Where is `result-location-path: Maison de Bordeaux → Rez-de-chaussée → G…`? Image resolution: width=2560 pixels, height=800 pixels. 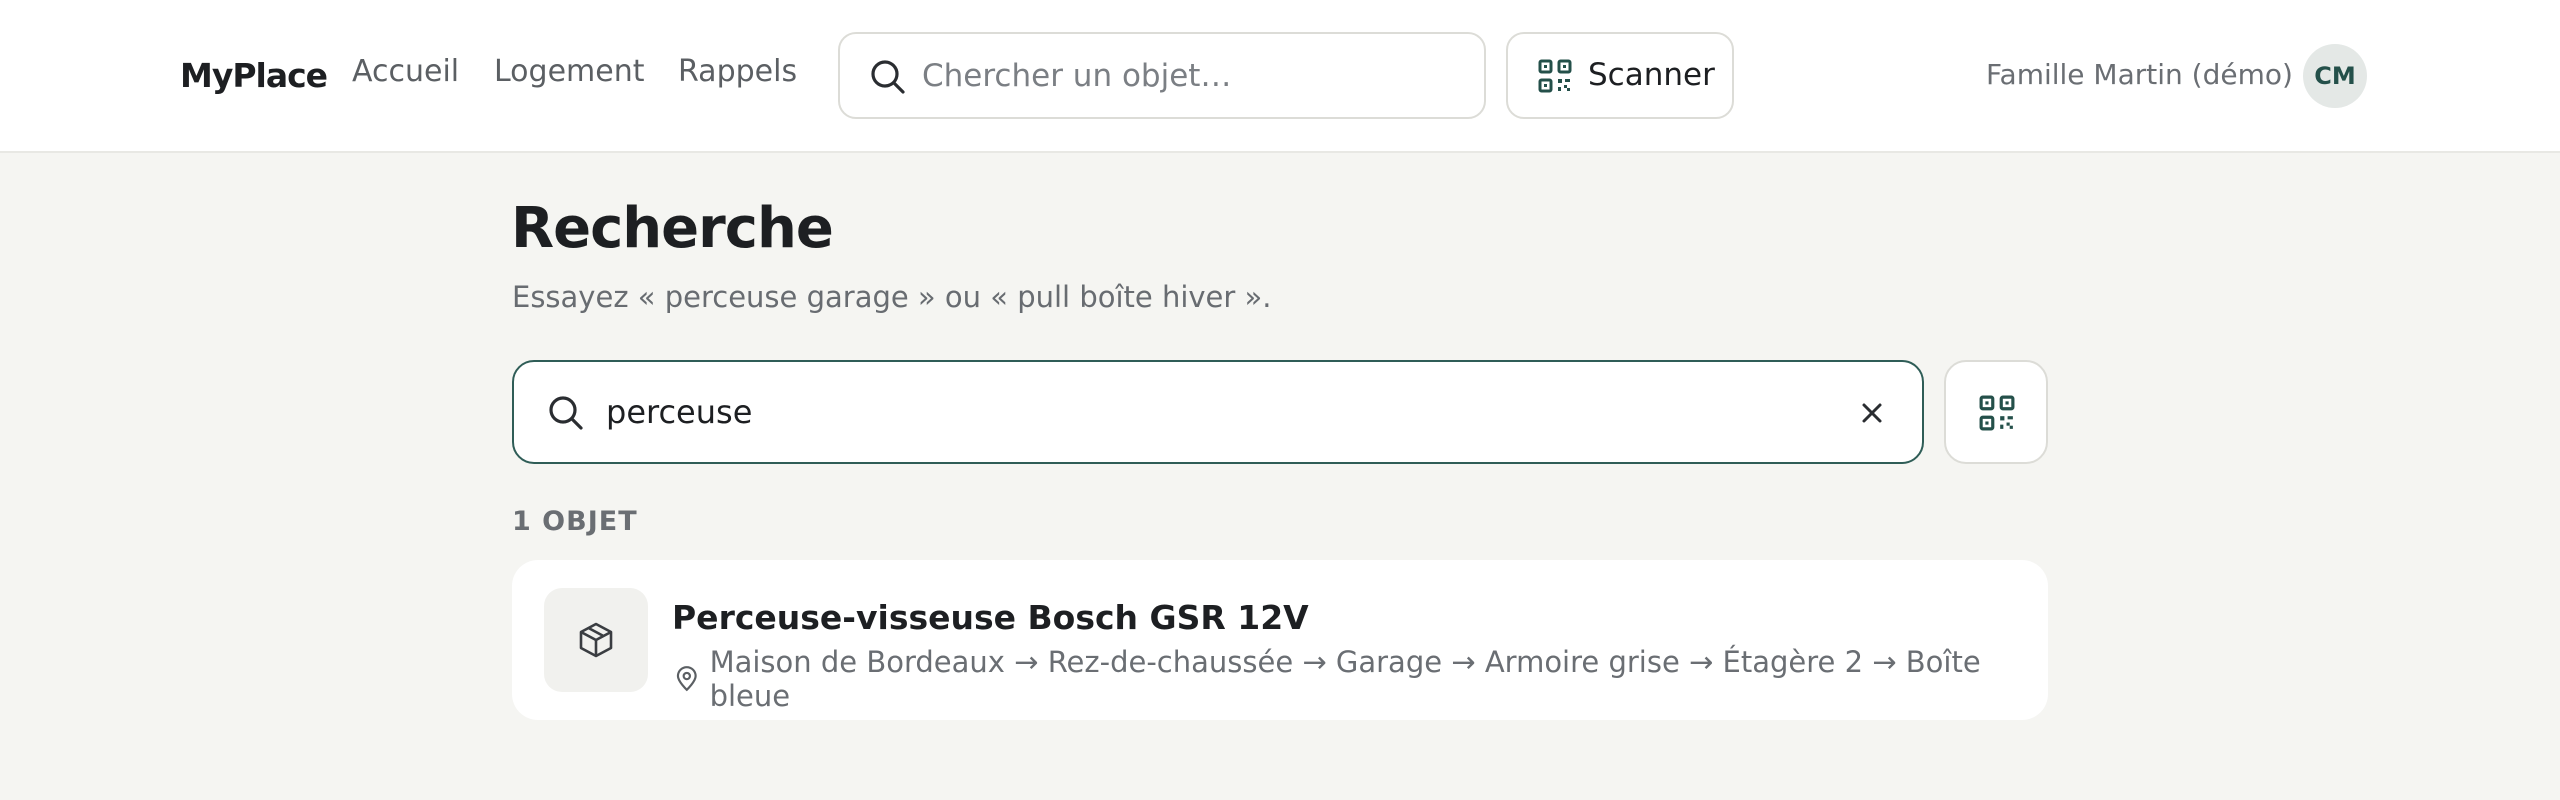 result-location-path: Maison de Bordeaux → Rez-de-chaussée → G… is located at coordinates (1345, 679).